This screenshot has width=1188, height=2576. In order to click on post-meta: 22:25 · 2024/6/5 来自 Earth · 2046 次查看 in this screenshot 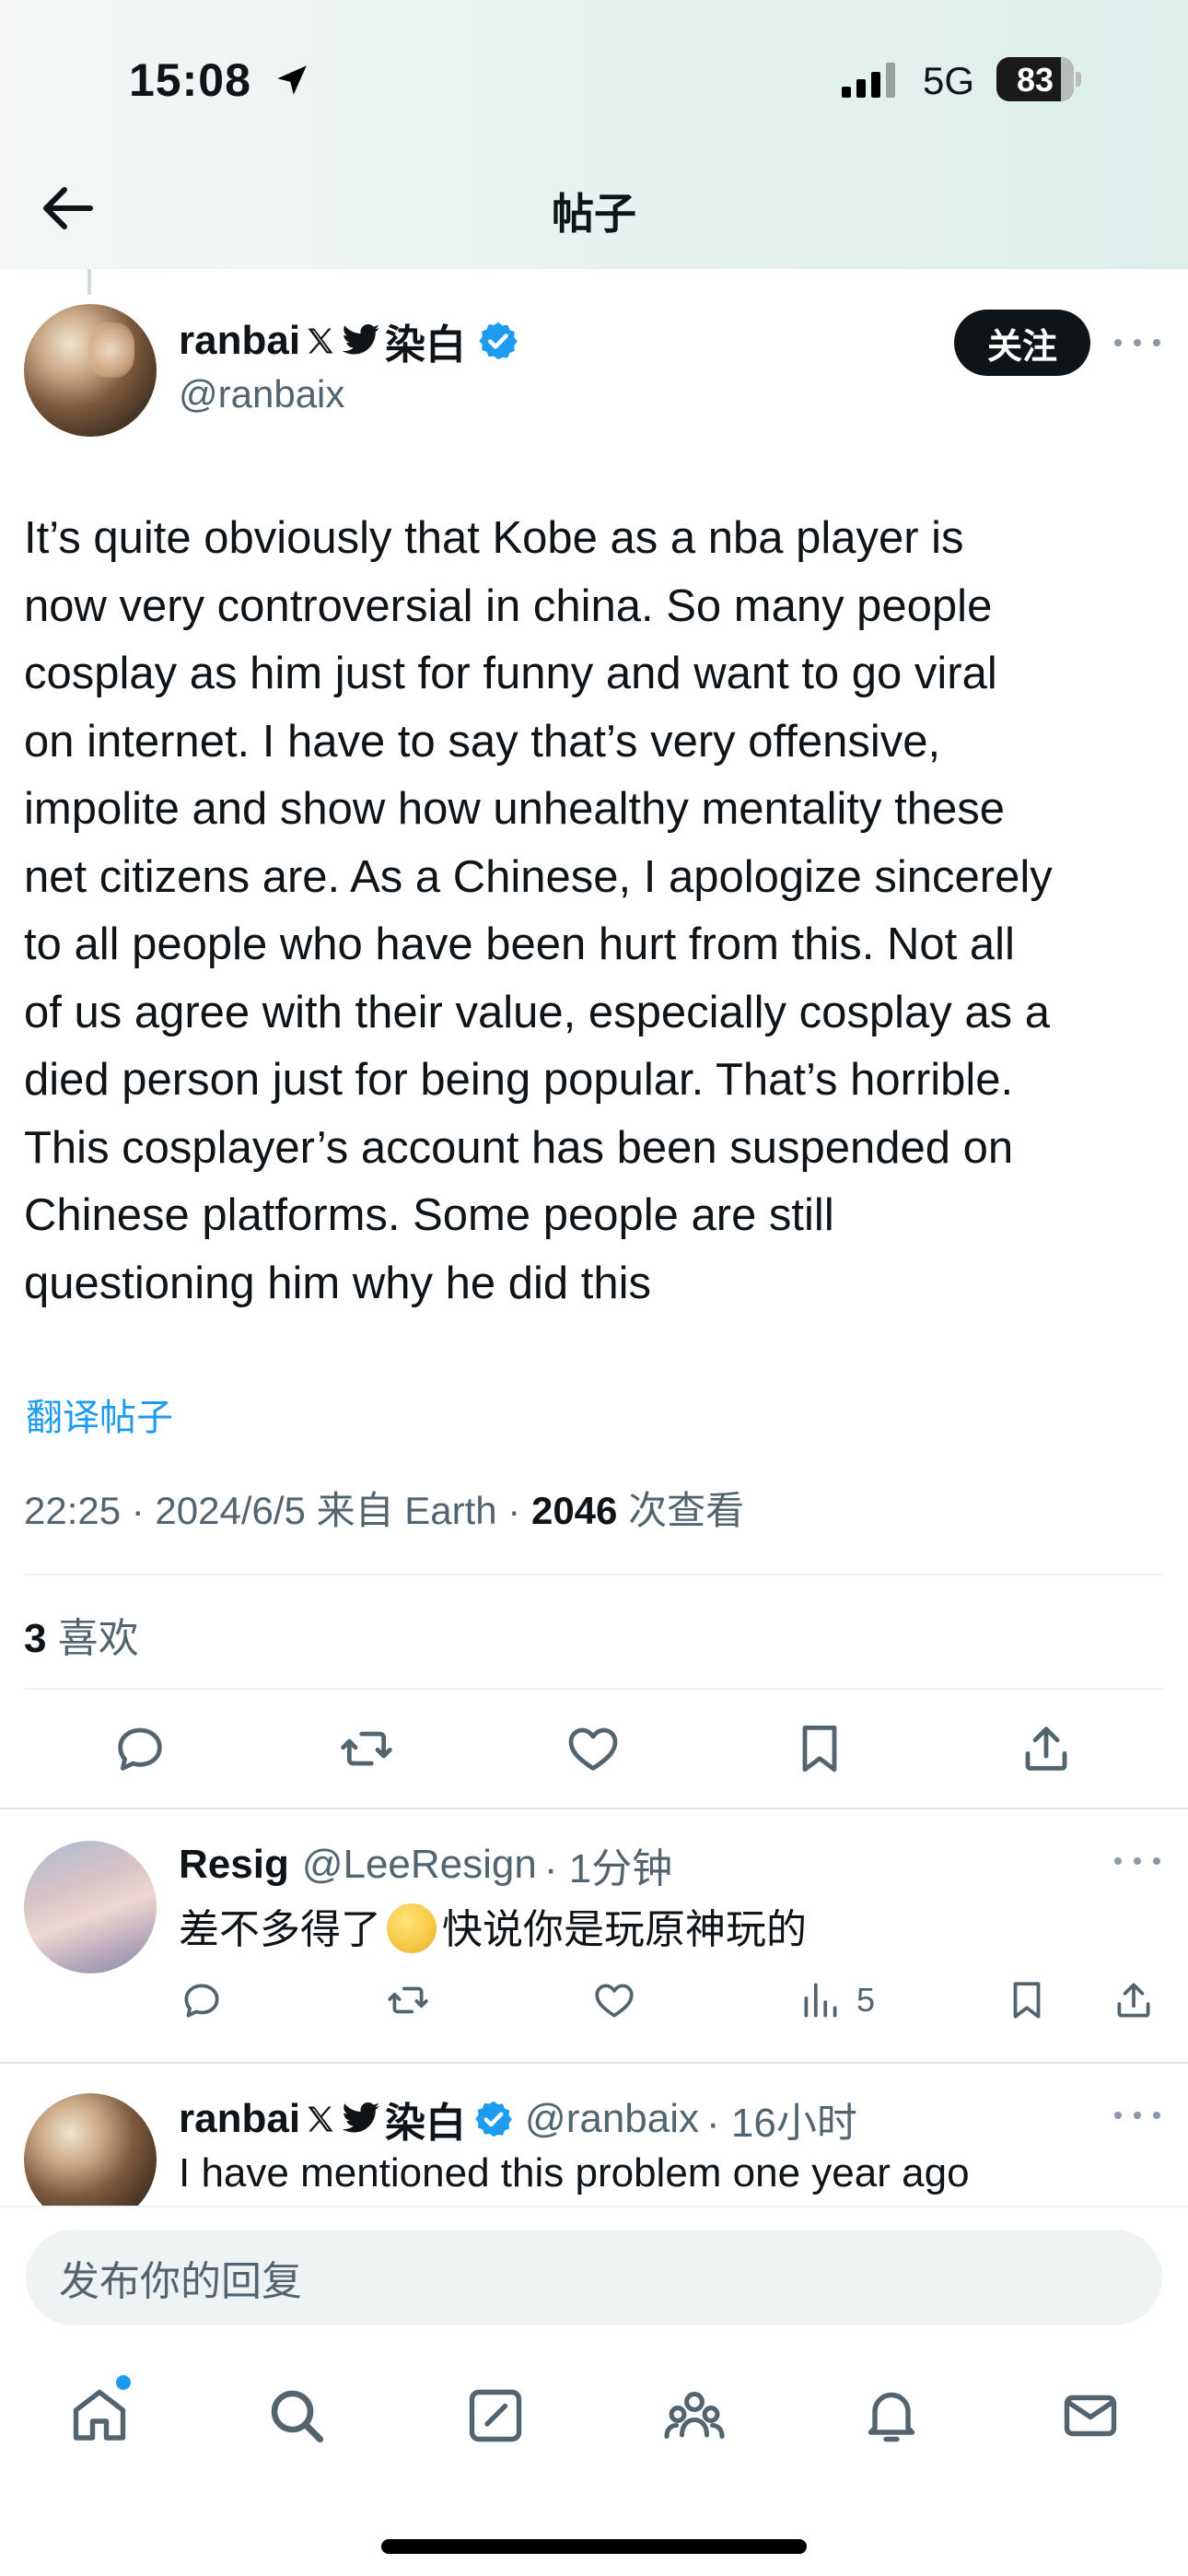, I will do `click(384, 1508)`.